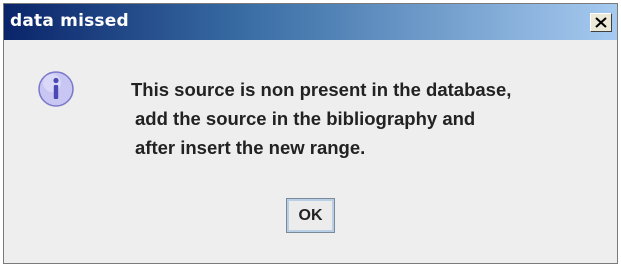 The height and width of the screenshot is (267, 621). I want to click on ok-button: OK, so click(310, 215).